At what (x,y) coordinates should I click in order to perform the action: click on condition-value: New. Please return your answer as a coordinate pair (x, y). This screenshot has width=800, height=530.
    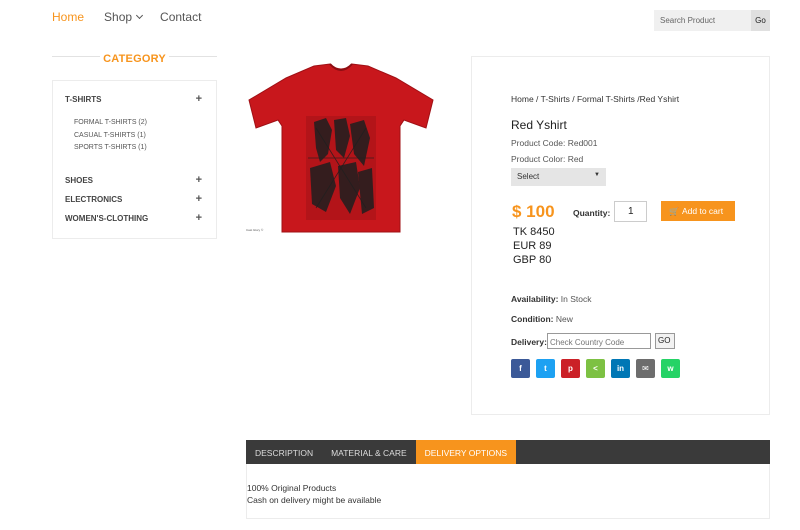
    Looking at the image, I should click on (564, 319).